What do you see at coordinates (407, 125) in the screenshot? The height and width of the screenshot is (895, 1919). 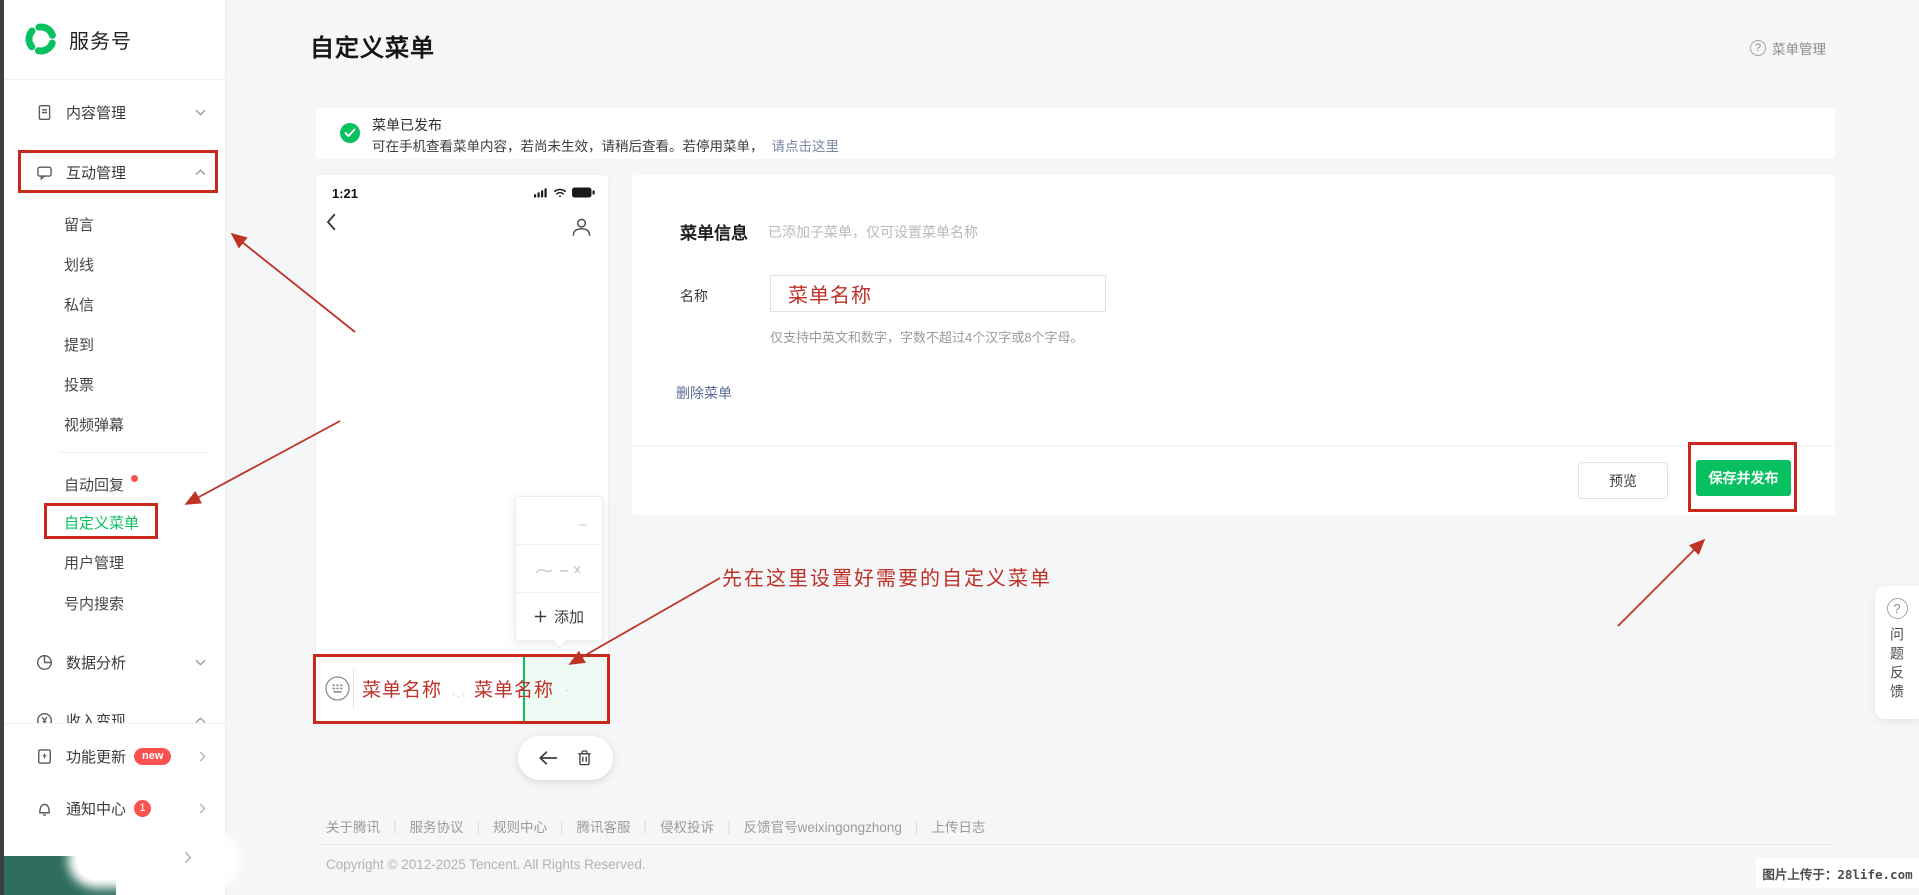 I see `banner-title: 菜单已发布` at bounding box center [407, 125].